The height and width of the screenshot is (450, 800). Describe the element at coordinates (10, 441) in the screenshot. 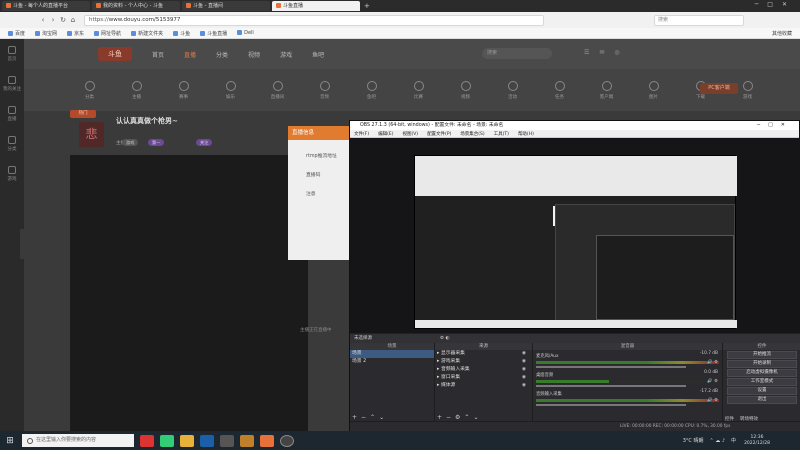

I see `windows-start-icon: ⊞` at that location.